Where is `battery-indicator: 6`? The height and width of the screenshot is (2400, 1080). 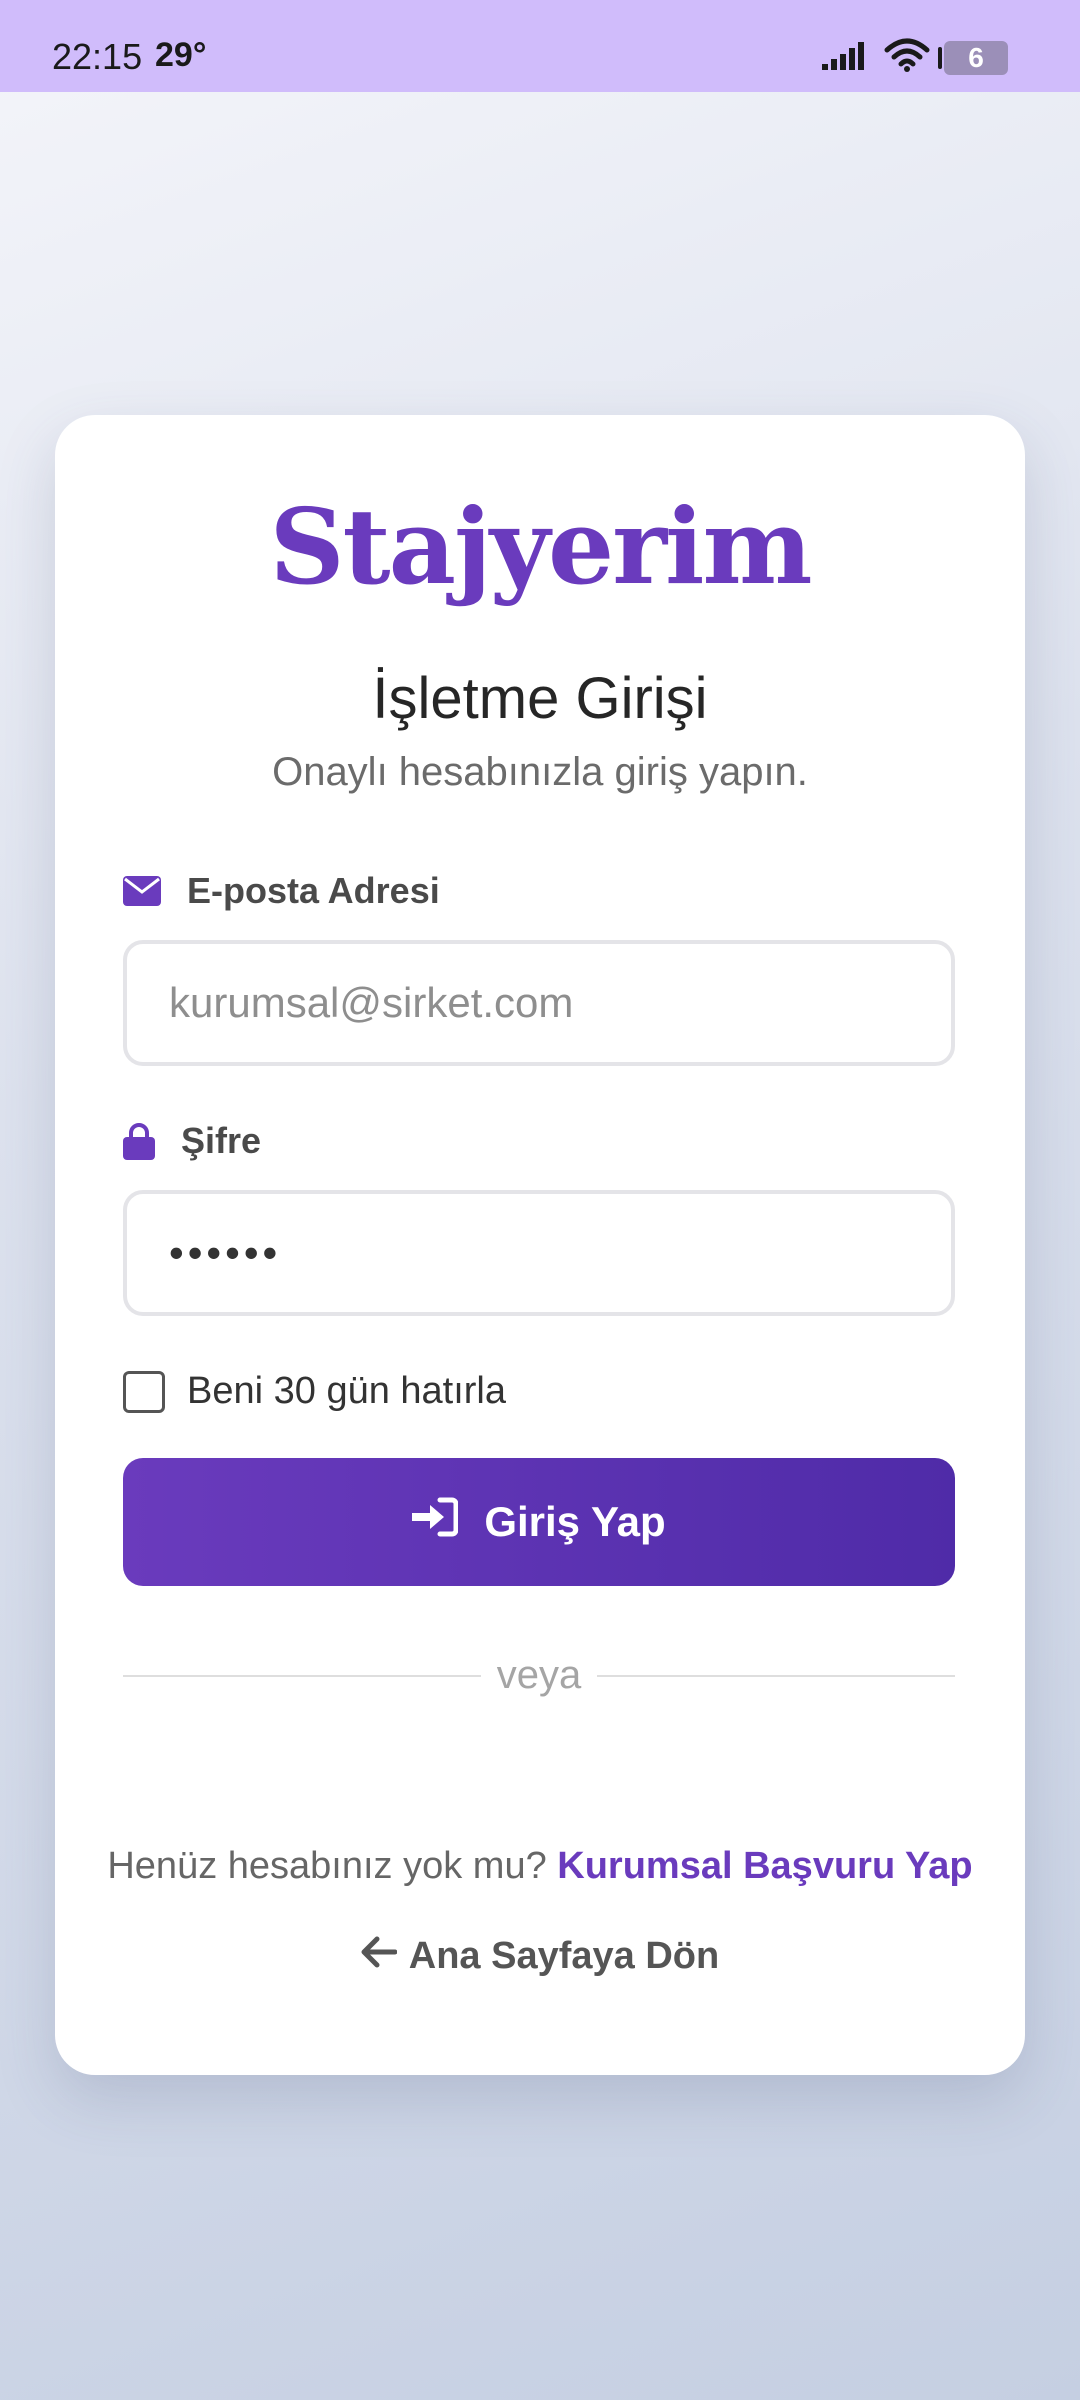 battery-indicator: 6 is located at coordinates (973, 57).